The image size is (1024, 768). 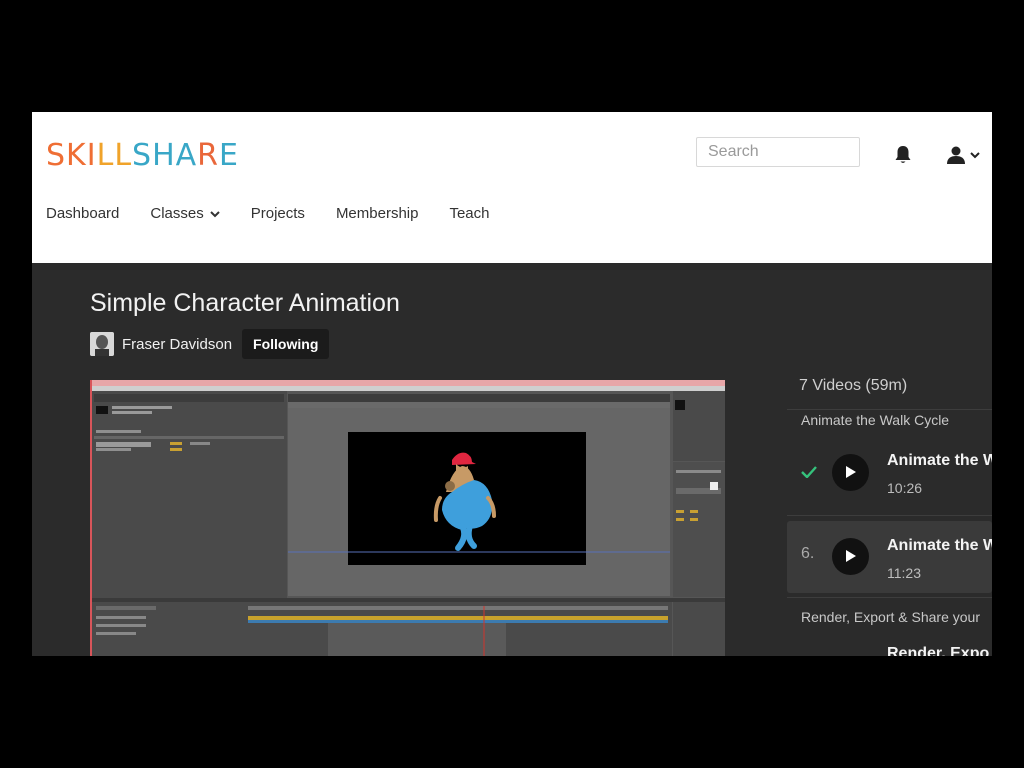 I want to click on lesson-item: Animate the W 10:26, so click(x=889, y=472).